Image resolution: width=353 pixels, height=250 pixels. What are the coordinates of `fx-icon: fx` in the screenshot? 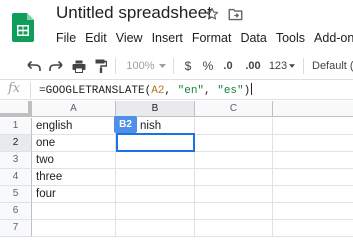 It's located at (14, 88).